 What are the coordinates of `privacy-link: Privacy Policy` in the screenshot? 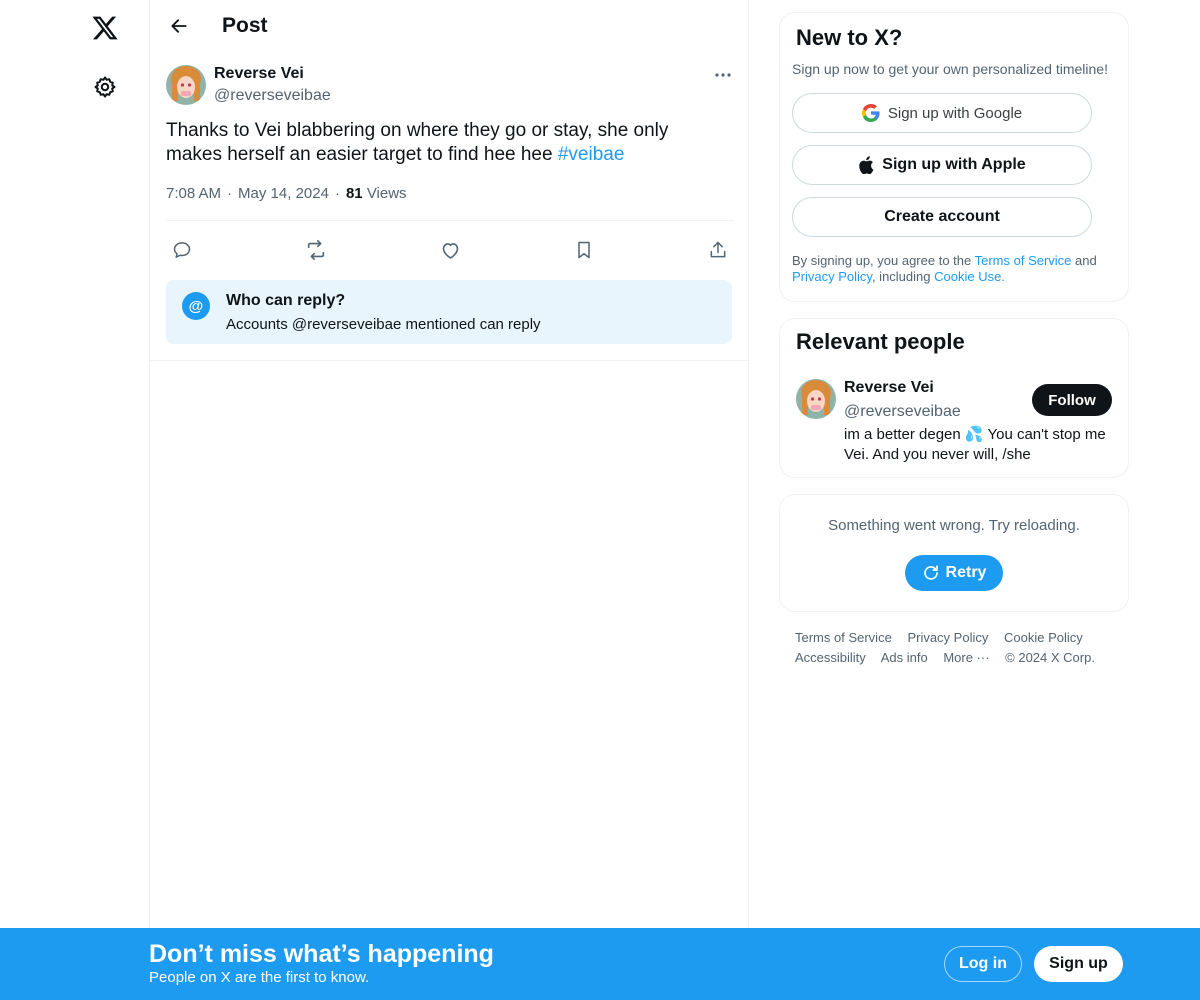 It's located at (832, 276).